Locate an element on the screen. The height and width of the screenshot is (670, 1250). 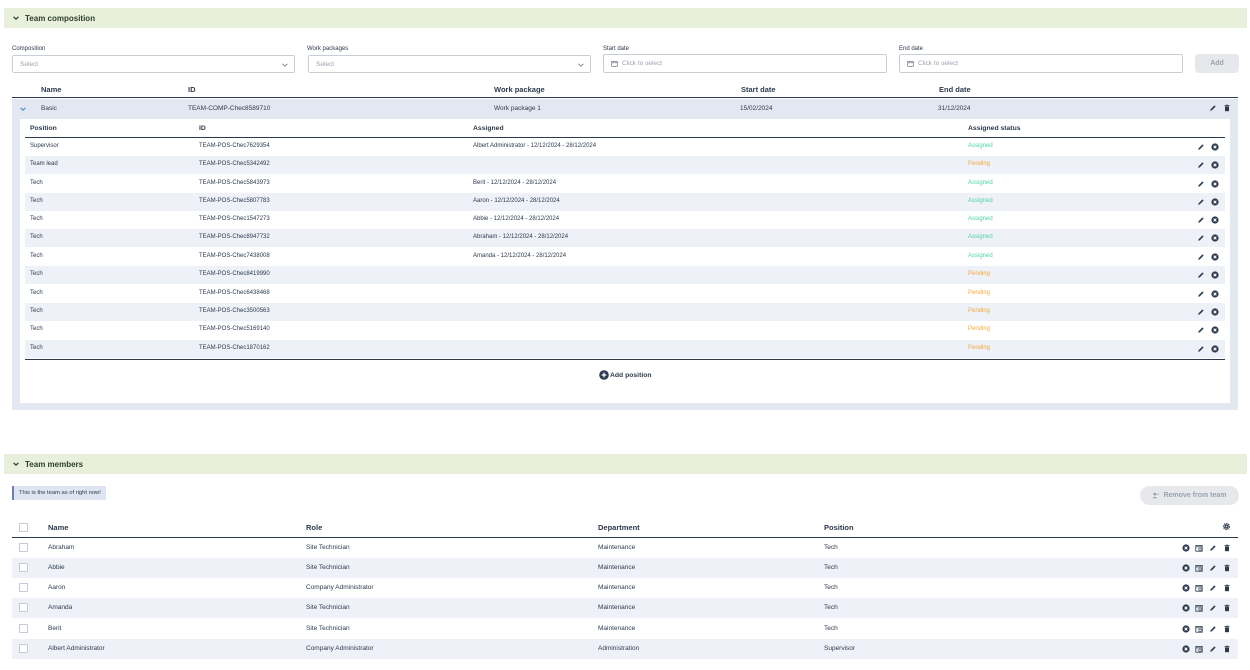
position-id: TEAM-POS-Chec5807783 is located at coordinates (234, 201).